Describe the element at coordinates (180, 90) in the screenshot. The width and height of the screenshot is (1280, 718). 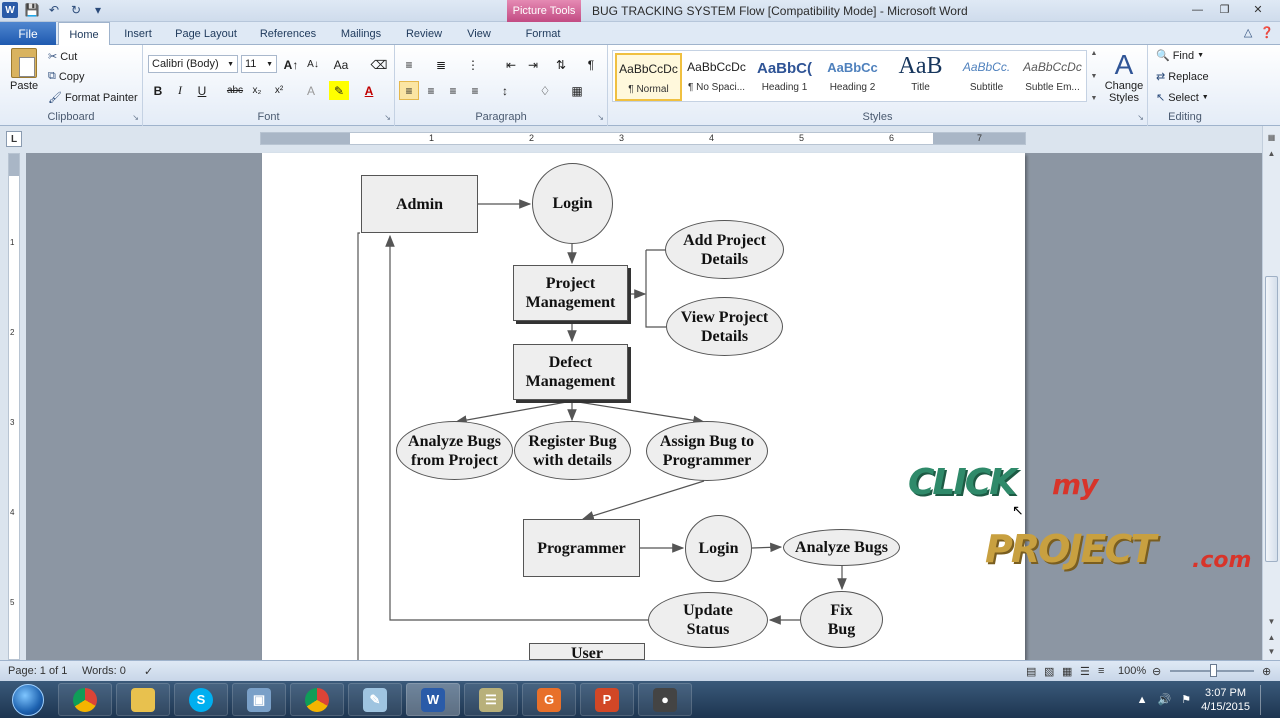
I see `italic-icon: I` at that location.